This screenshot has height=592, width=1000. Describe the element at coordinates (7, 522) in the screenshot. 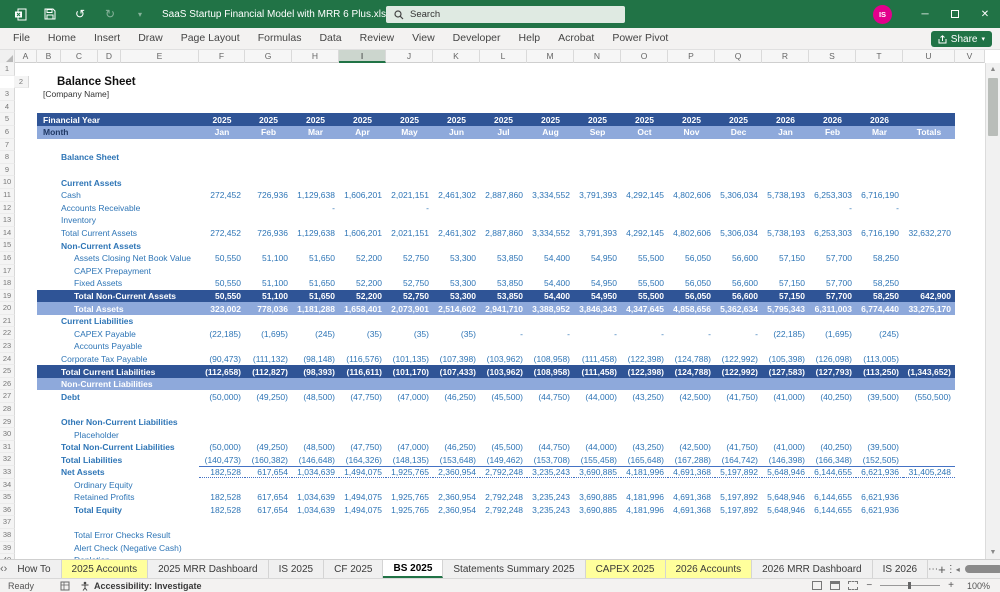

I see `row-header-37: 37` at that location.